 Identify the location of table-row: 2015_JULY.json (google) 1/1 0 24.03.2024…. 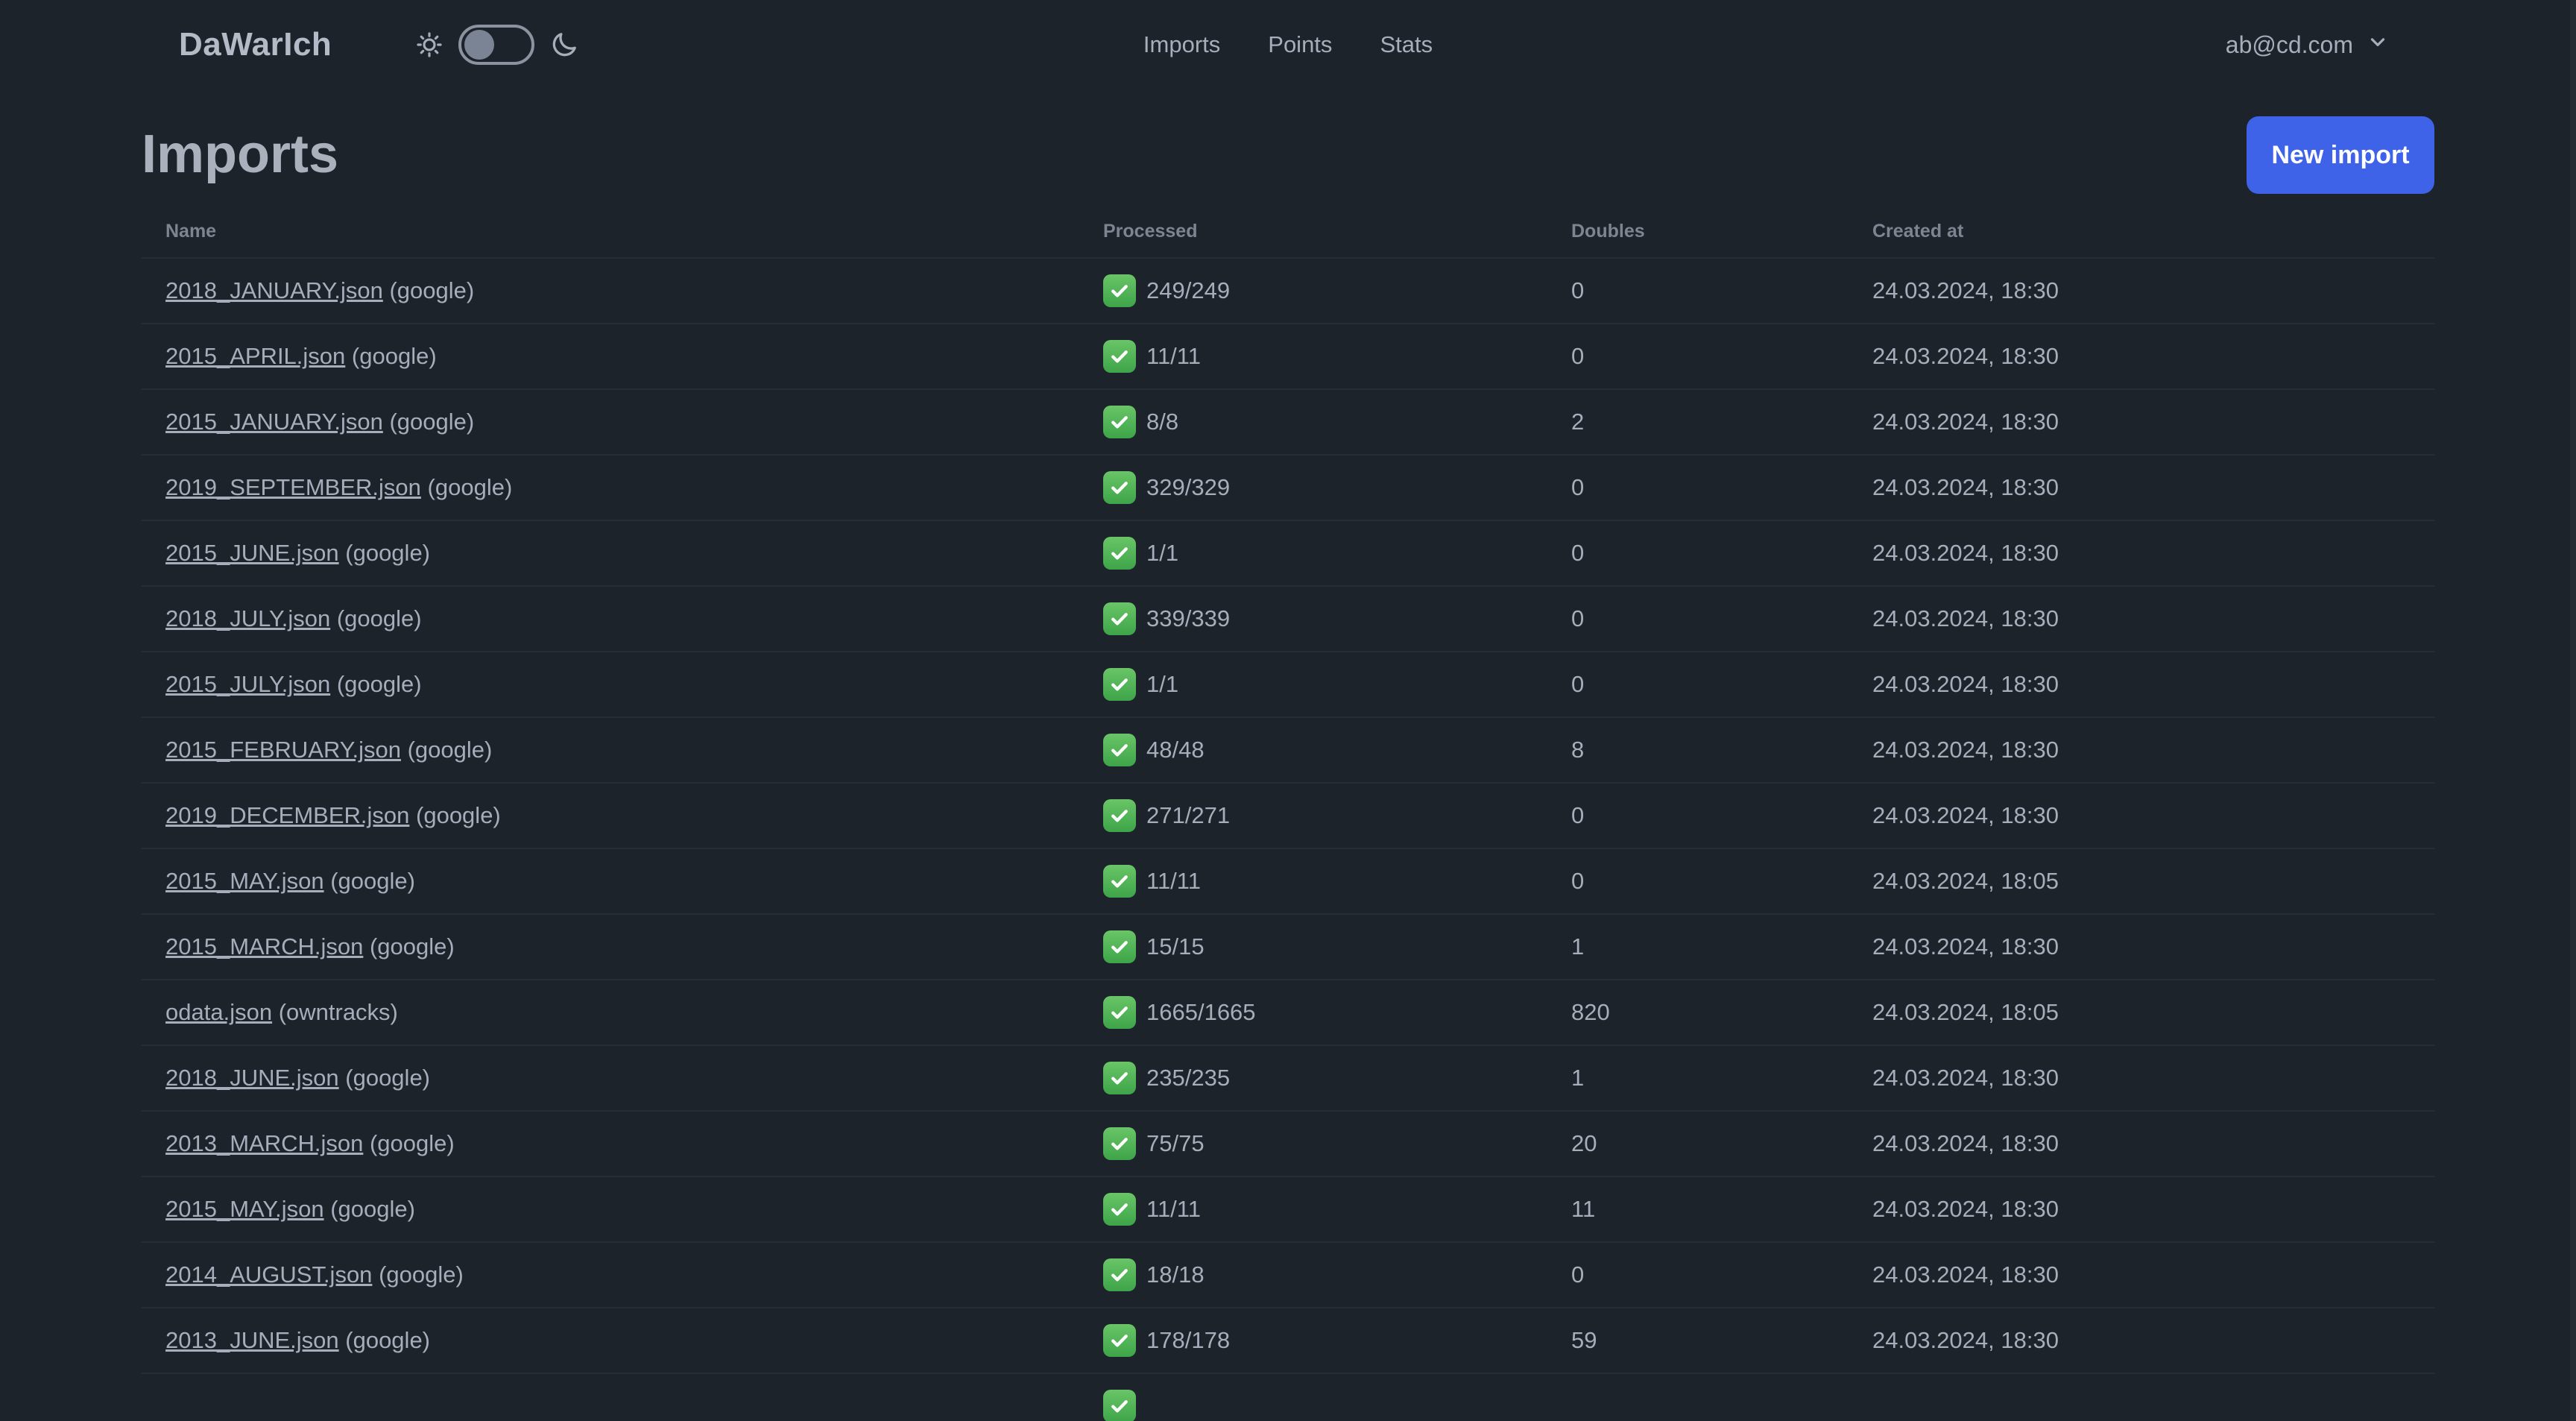
(1288, 684).